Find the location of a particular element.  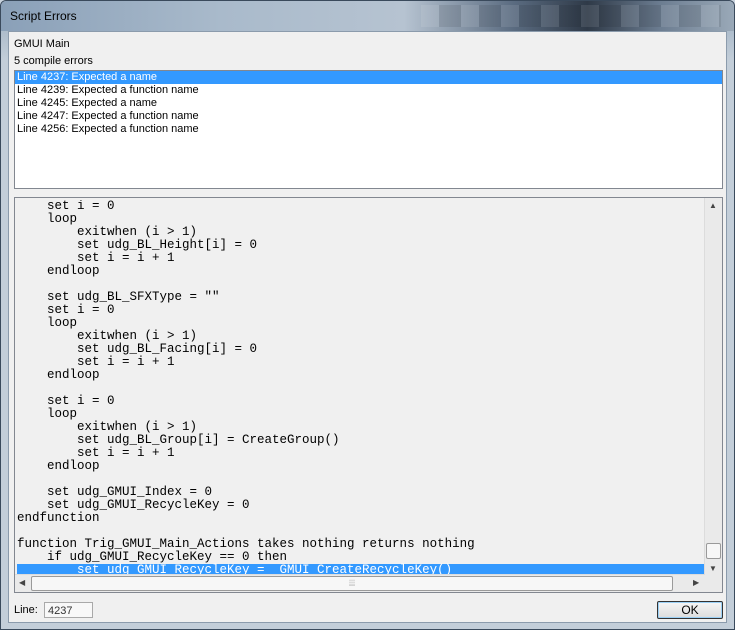

background-window-ghost is located at coordinates (571, 16).